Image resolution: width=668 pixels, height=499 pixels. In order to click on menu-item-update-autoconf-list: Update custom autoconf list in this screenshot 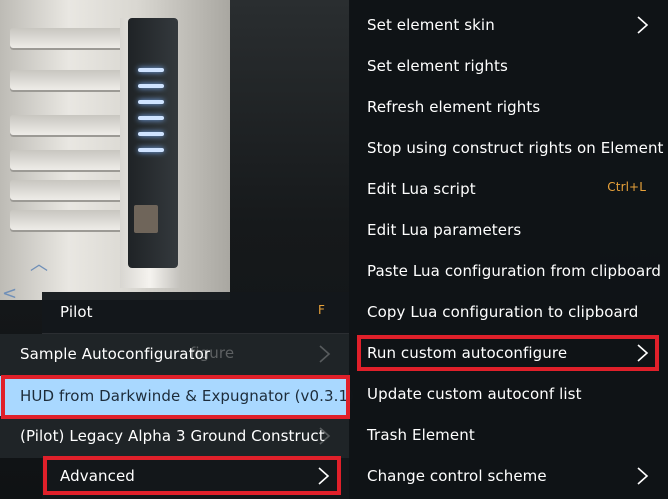, I will do `click(508, 394)`.